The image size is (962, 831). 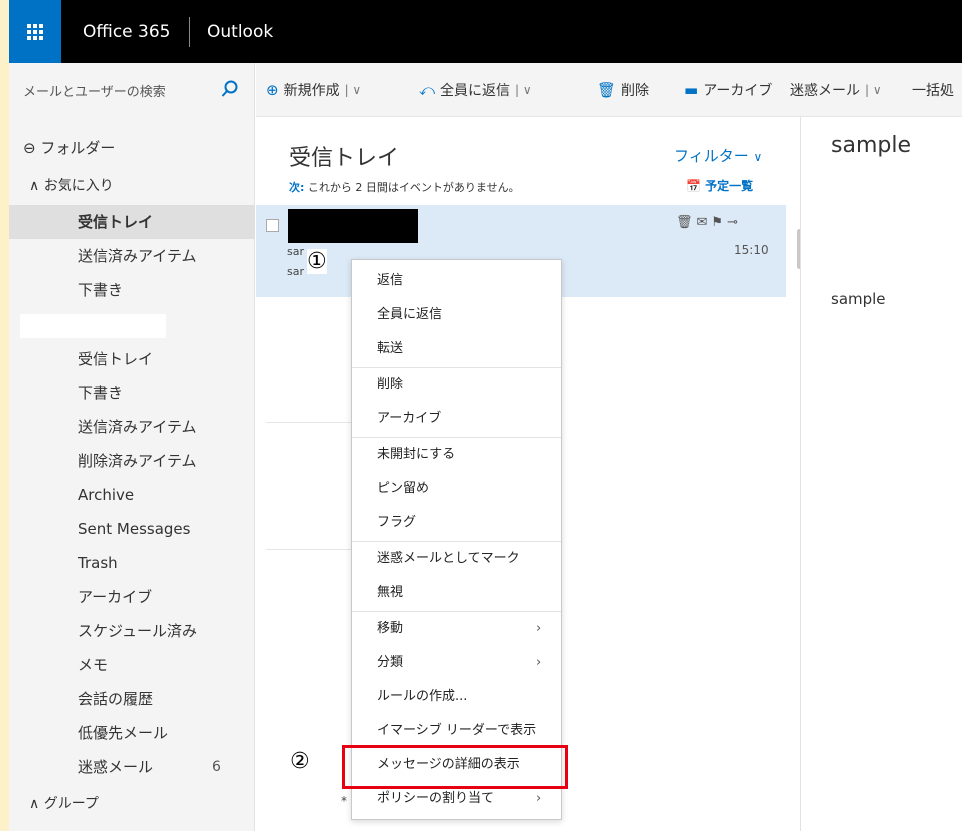 I want to click on message-preview: sar, so click(x=295, y=271).